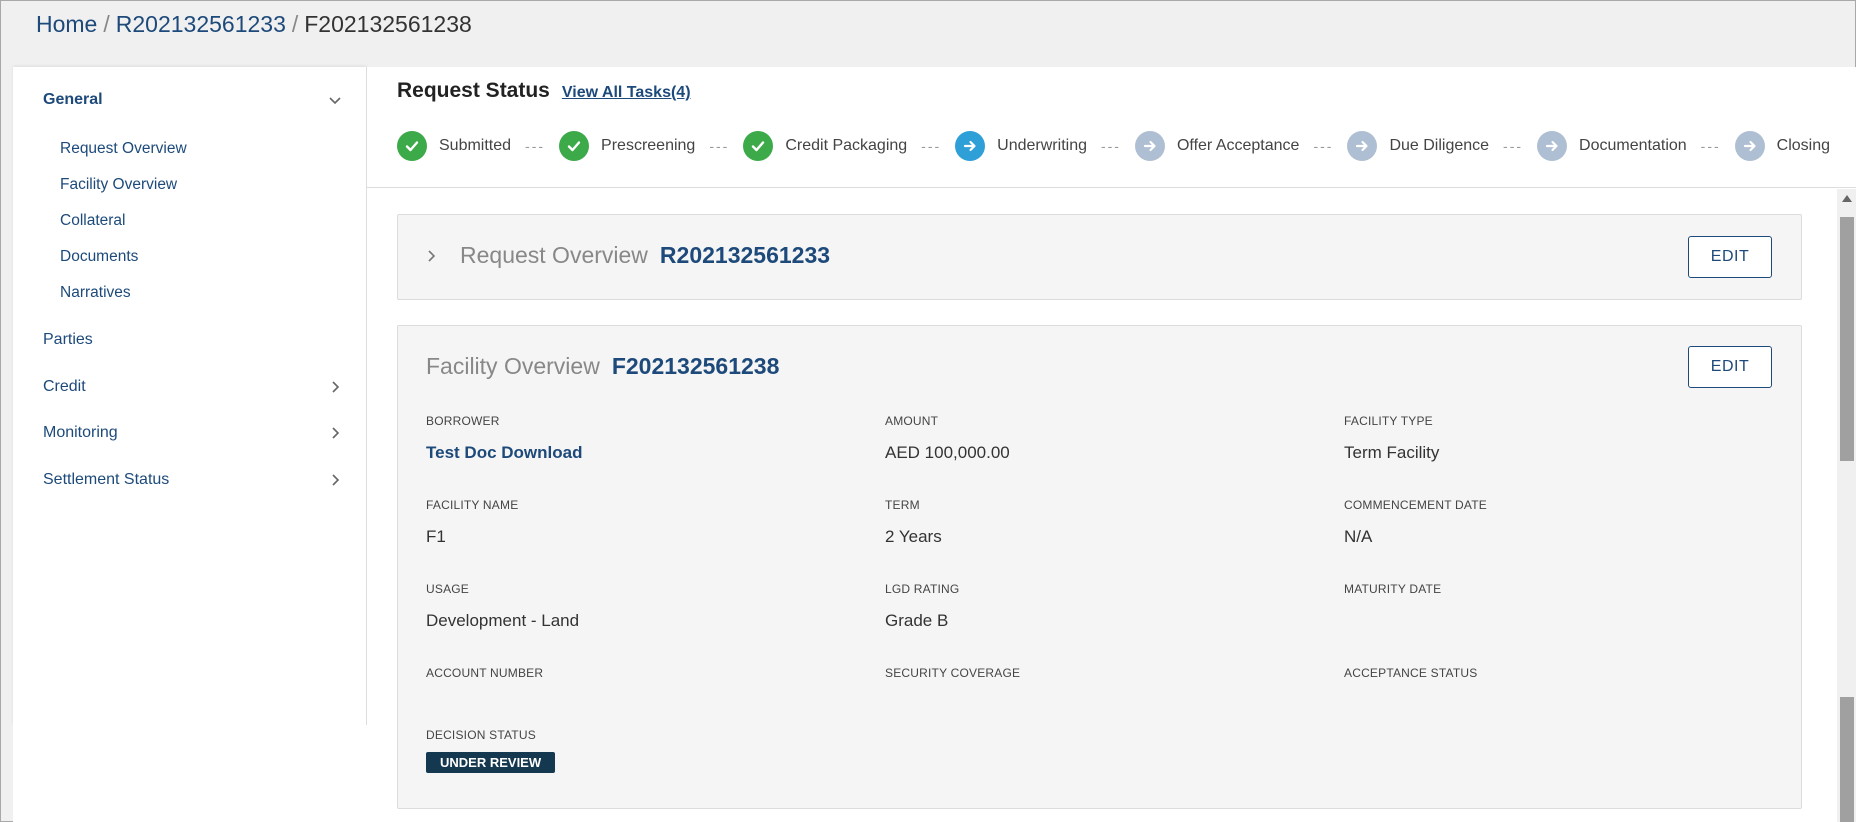 The width and height of the screenshot is (1856, 822). I want to click on request-status-title: Request Status, so click(473, 90).